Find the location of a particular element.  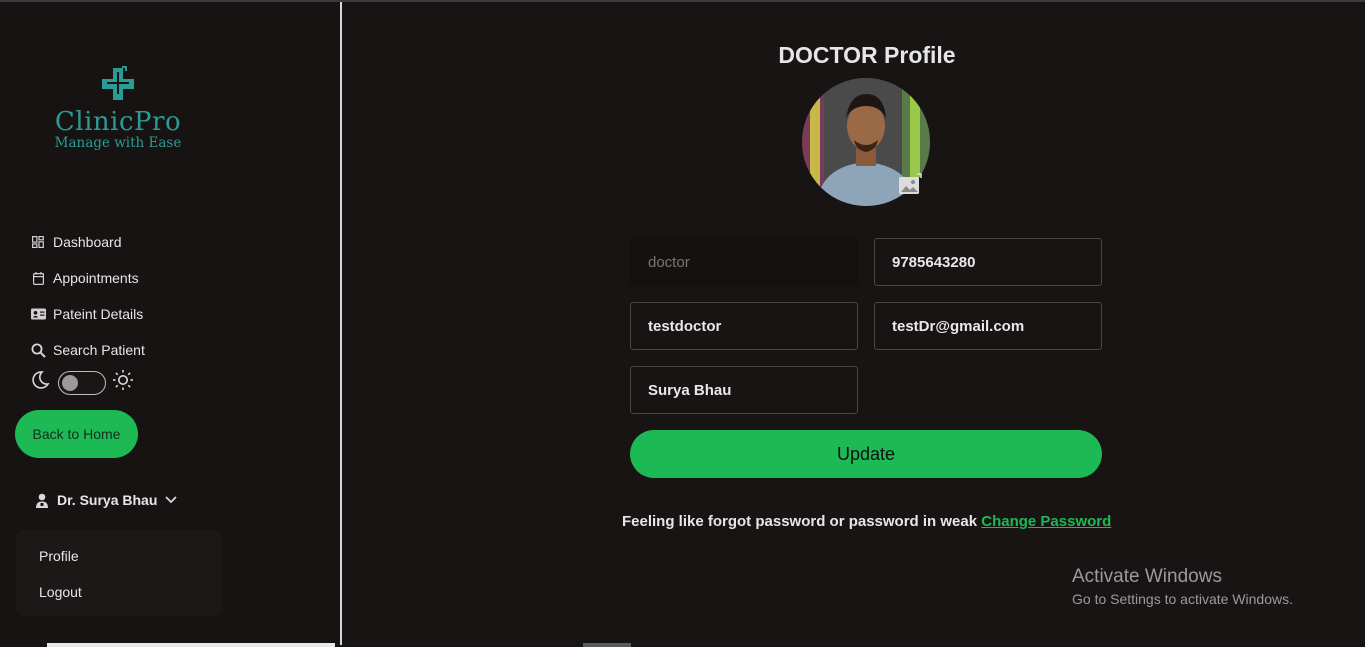

role-field is located at coordinates (744, 262).